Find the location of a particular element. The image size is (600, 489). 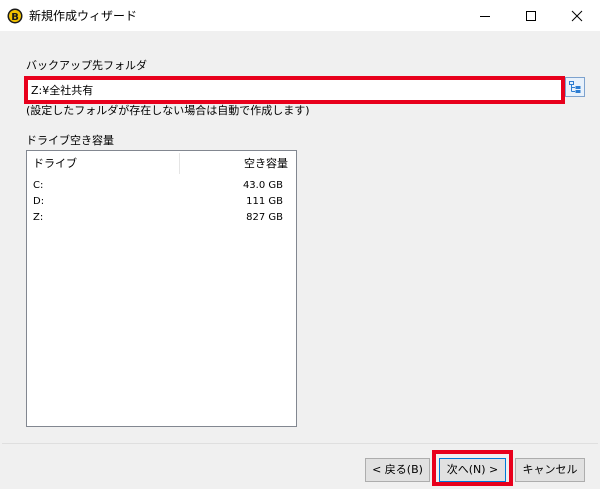

drive-free-space: 43.0 GB is located at coordinates (262, 185).